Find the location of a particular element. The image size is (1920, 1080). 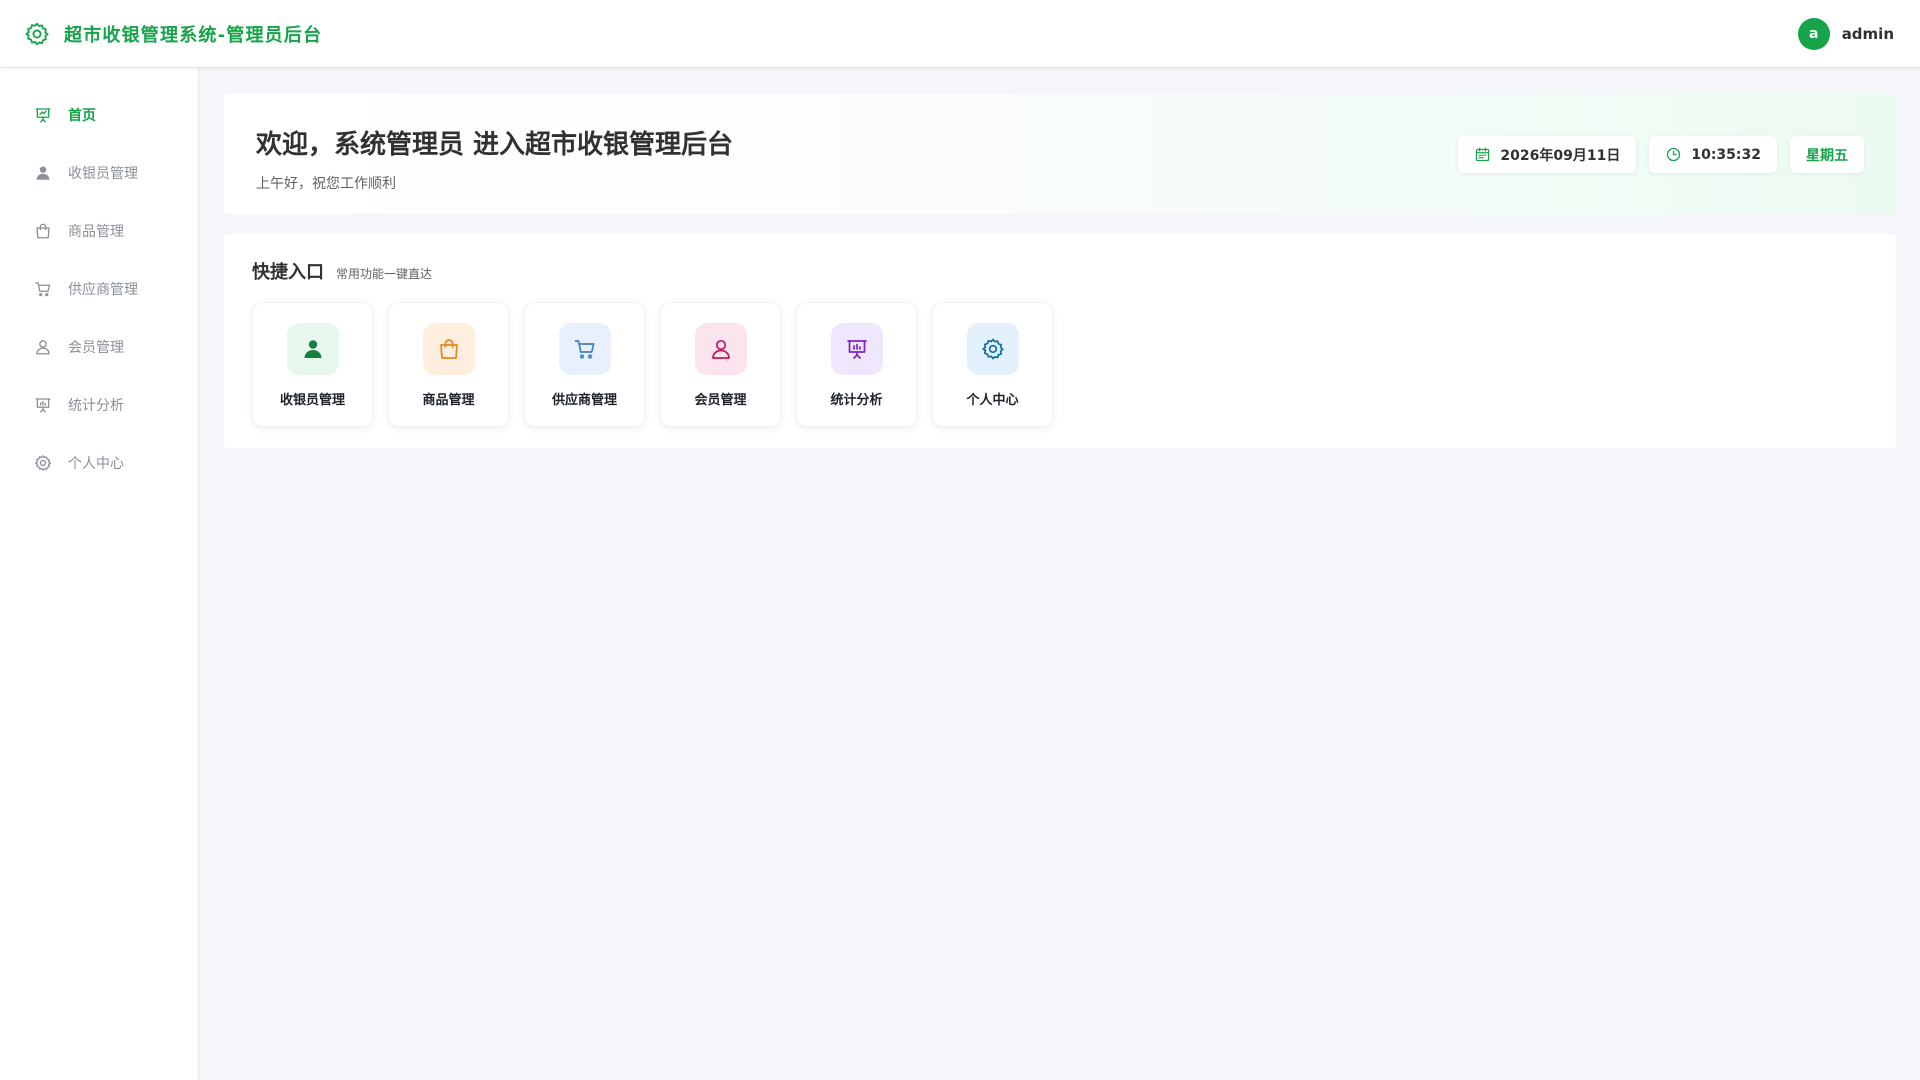

quick-card-label: 商品管理 is located at coordinates (448, 400).